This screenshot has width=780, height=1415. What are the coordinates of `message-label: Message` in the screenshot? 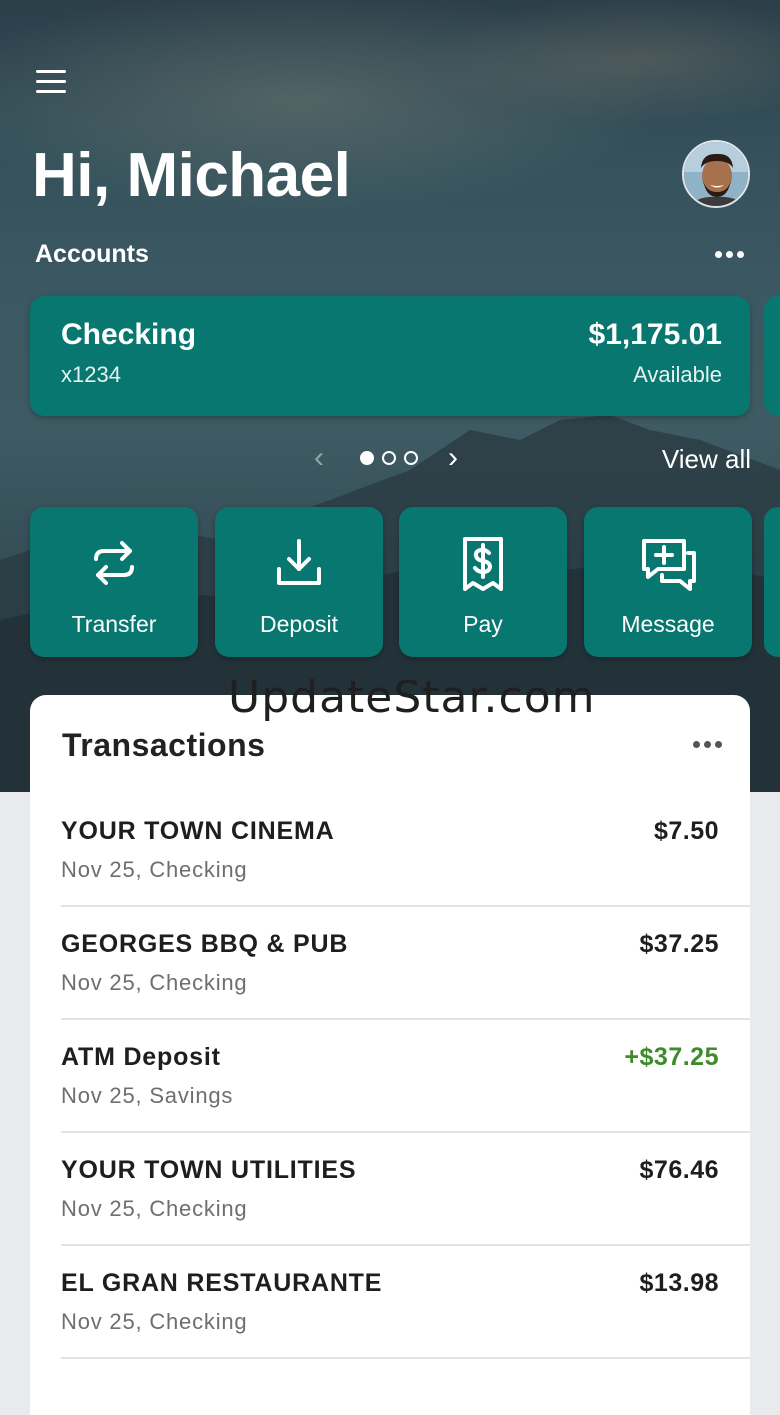 It's located at (668, 624).